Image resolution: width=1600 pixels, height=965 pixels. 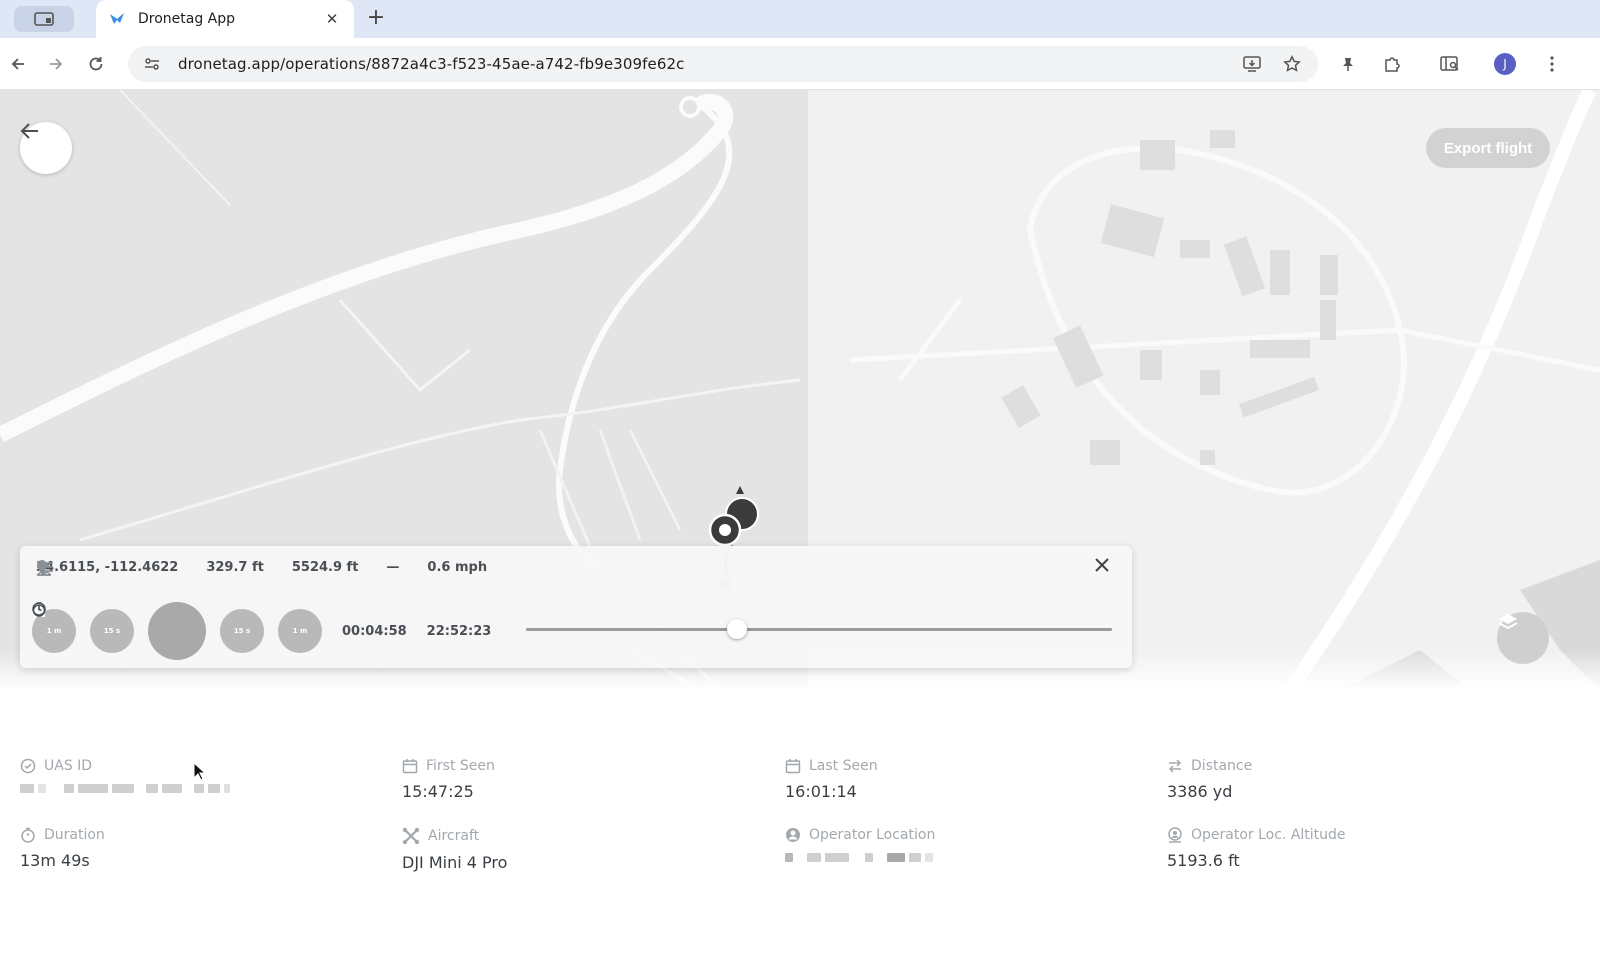 What do you see at coordinates (46, 148) in the screenshot?
I see `back-button` at bounding box center [46, 148].